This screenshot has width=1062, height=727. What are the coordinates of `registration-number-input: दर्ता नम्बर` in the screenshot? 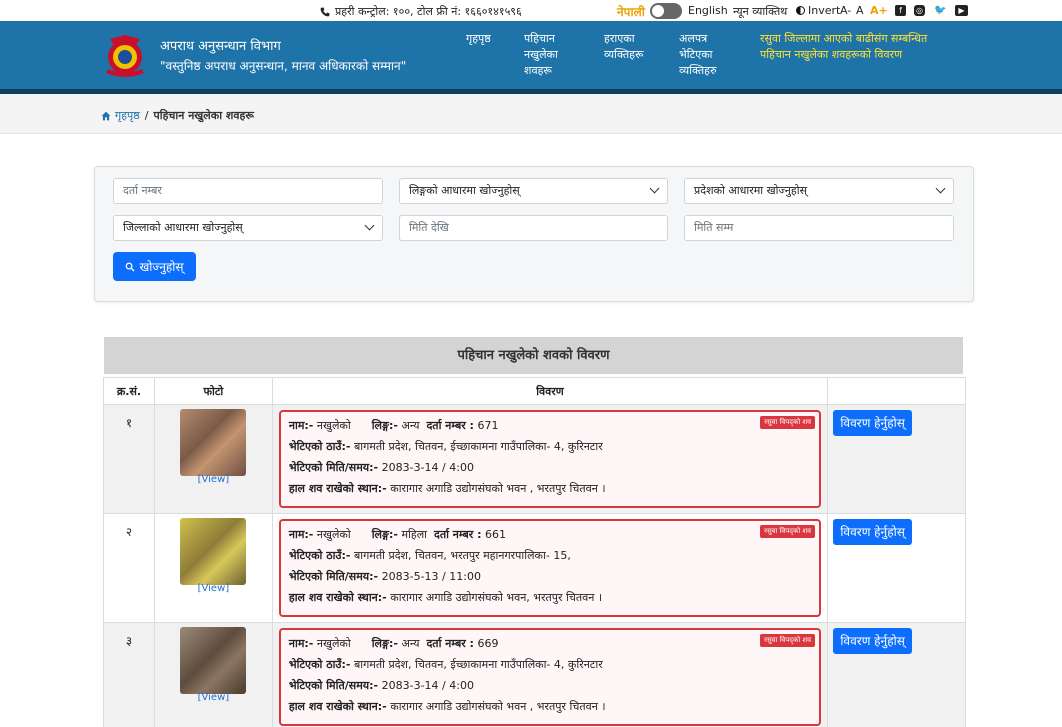 It's located at (248, 191).